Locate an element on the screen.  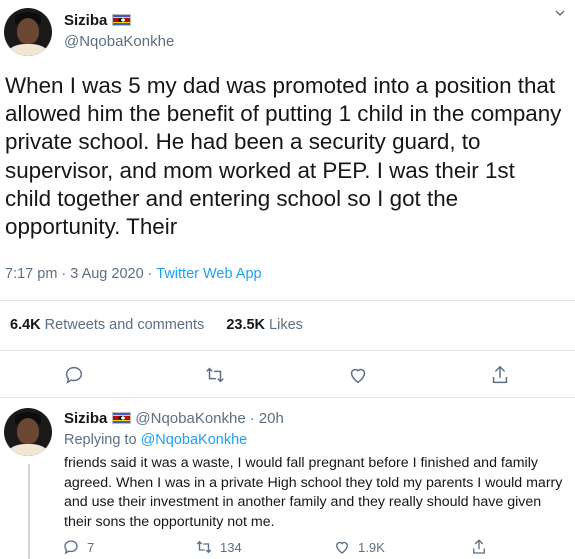
retweets-stat: 6.4K Retweets and comments is located at coordinates (107, 325).